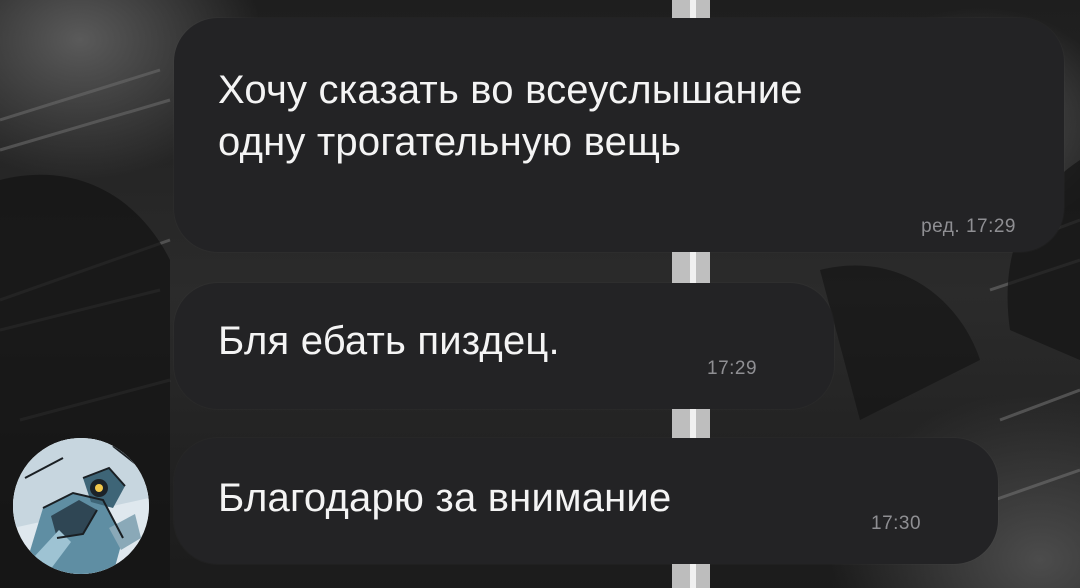 The image size is (1080, 588). Describe the element at coordinates (450, 142) in the screenshot. I see `message-text-line: одну трогательную вещь` at that location.